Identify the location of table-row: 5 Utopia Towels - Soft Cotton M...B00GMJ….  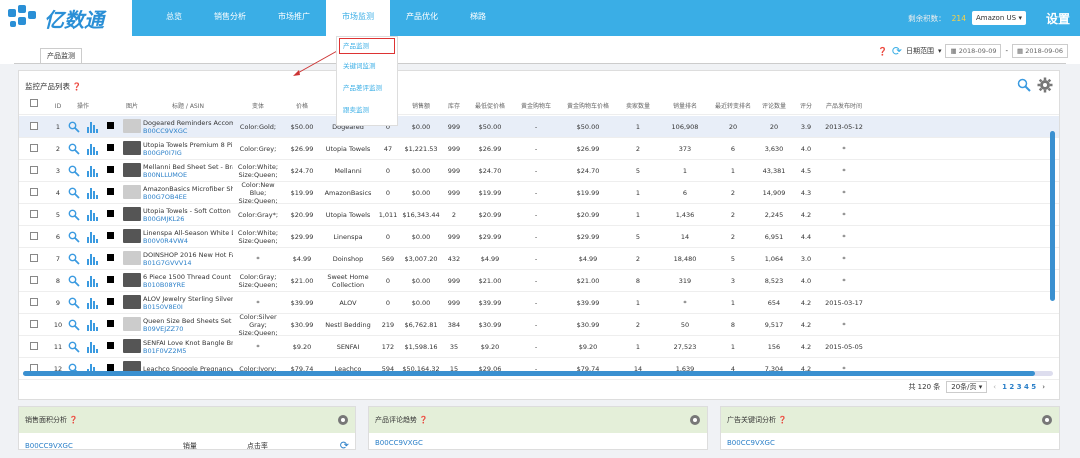
(539, 215).